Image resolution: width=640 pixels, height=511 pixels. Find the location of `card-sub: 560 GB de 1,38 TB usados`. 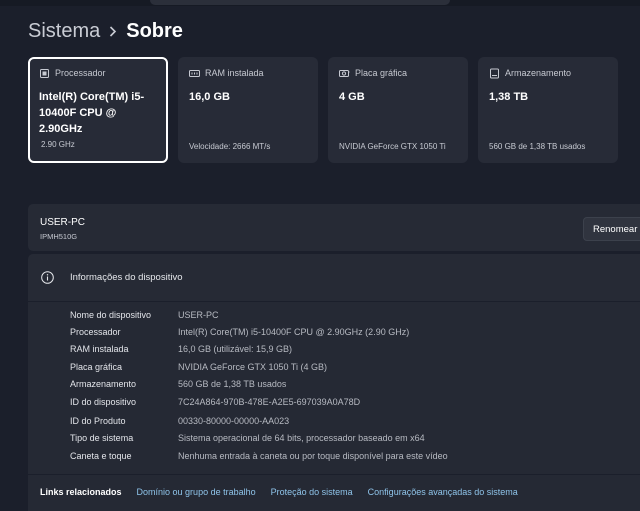

card-sub: 560 GB de 1,38 TB usados is located at coordinates (537, 146).